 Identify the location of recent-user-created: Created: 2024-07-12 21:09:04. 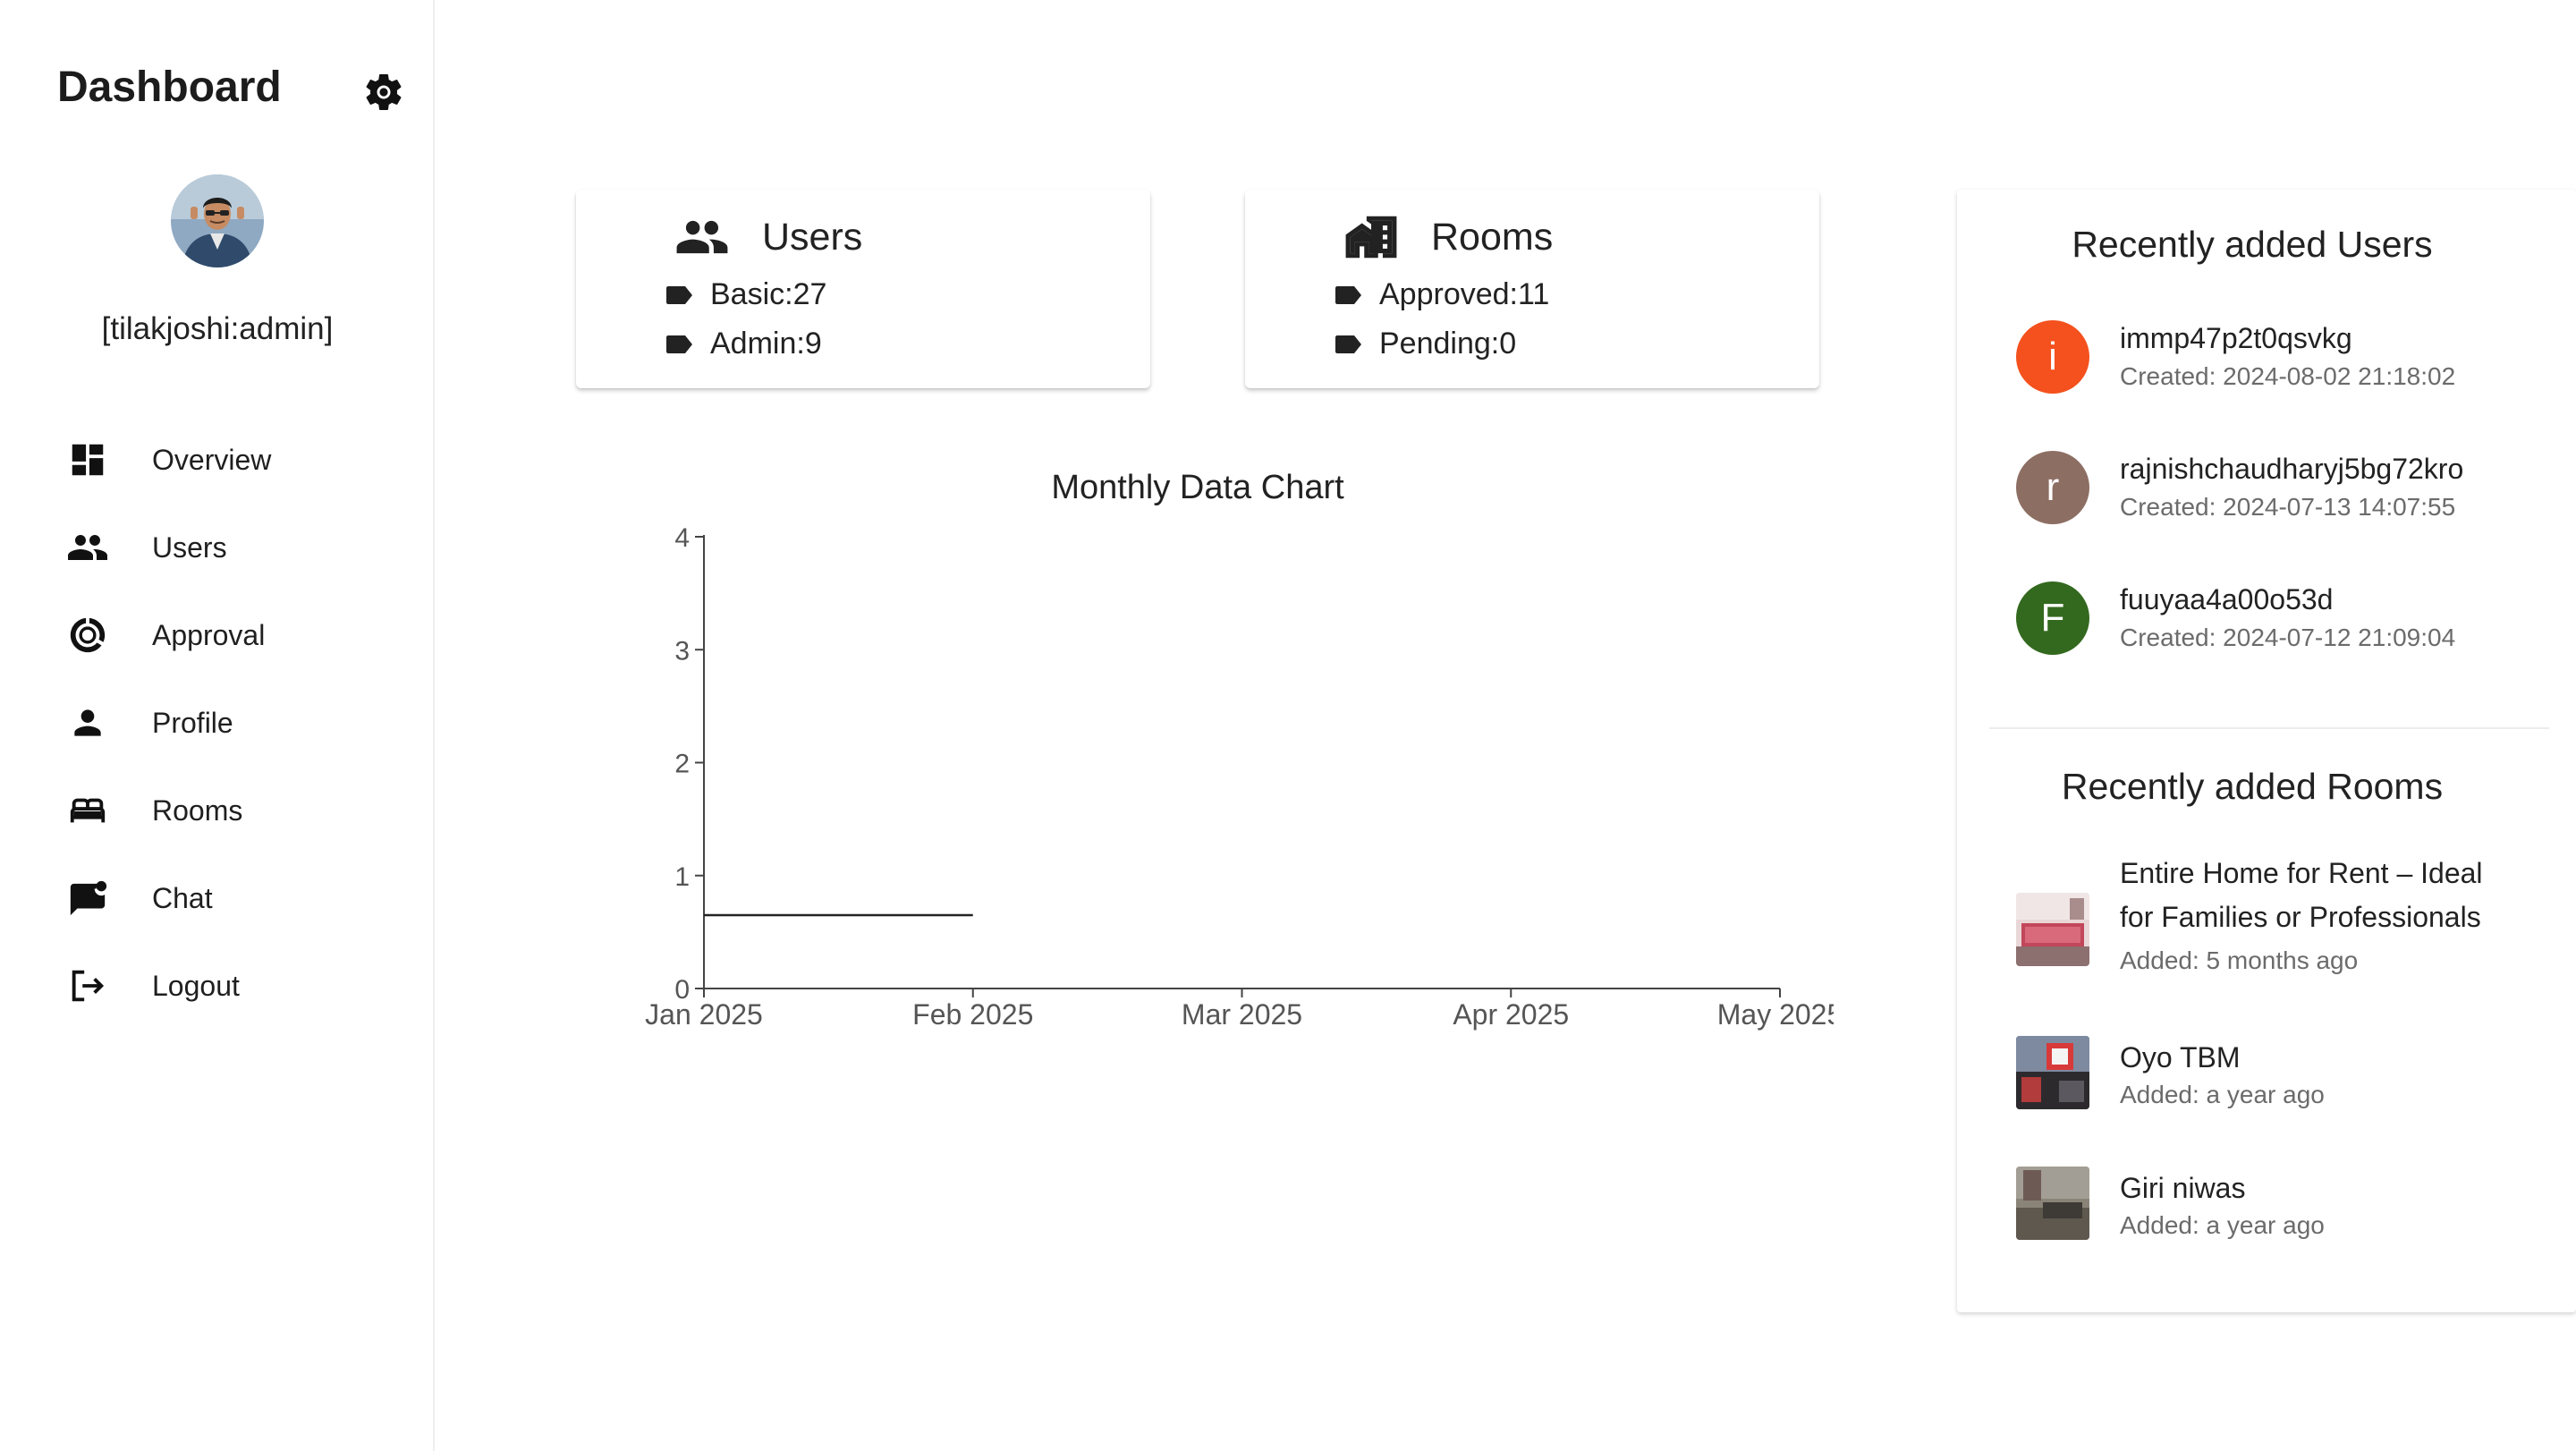
(2288, 637).